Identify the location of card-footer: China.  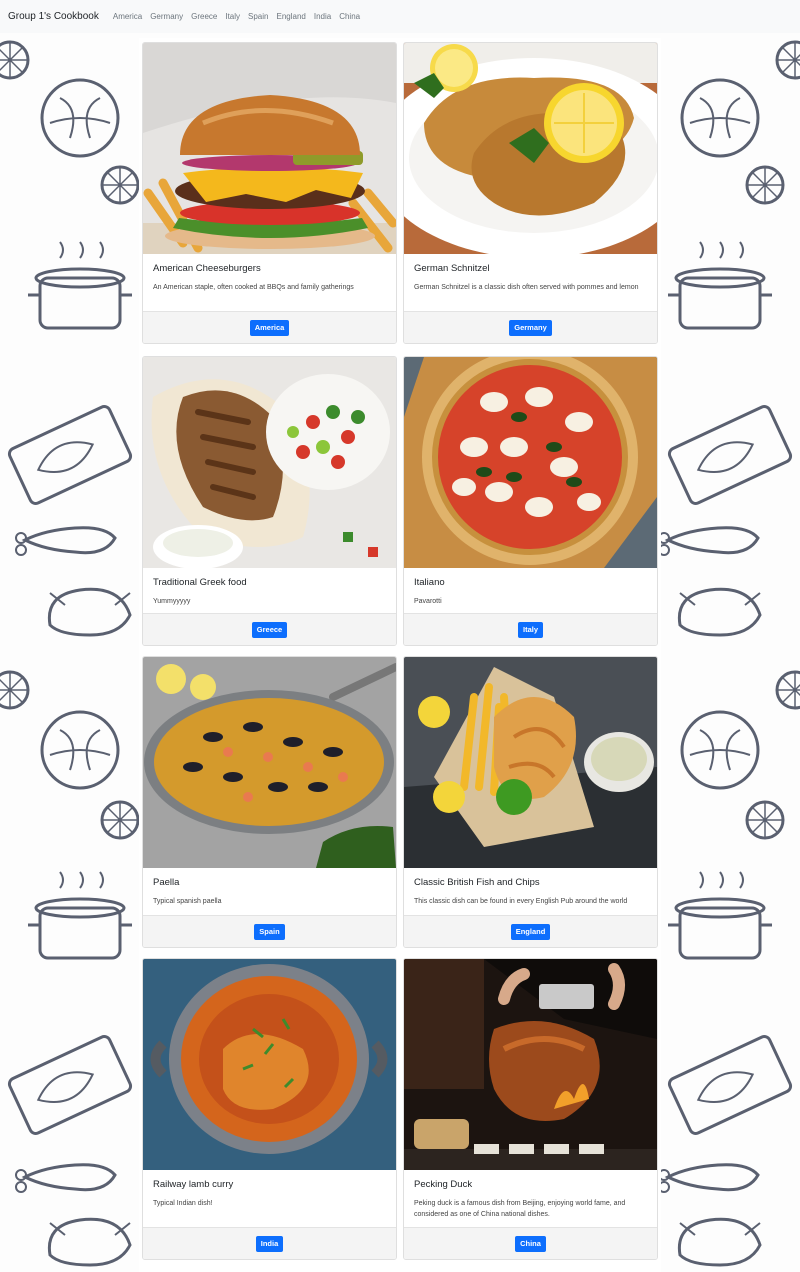
(530, 1243).